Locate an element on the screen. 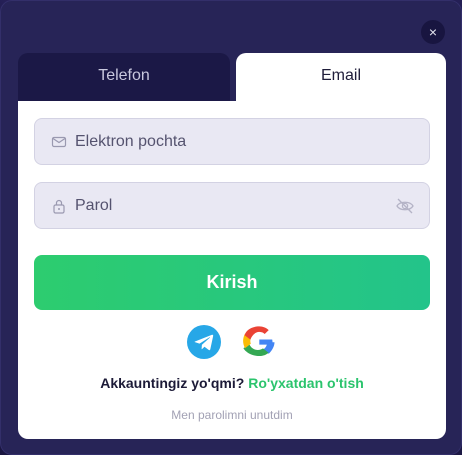 Image resolution: width=462 pixels, height=455 pixels. google-login-button is located at coordinates (259, 342).